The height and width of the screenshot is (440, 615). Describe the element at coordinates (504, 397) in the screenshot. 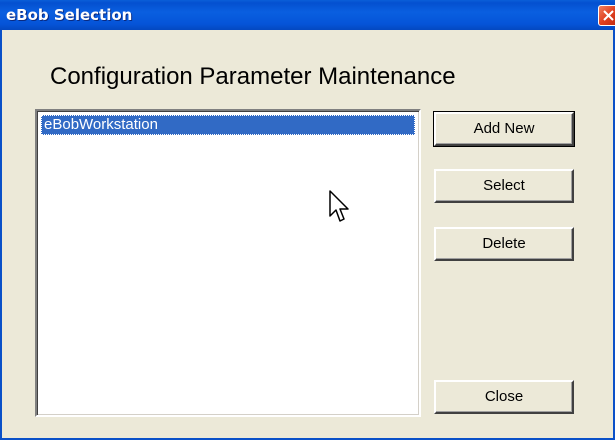

I see `close-button: Close` at that location.